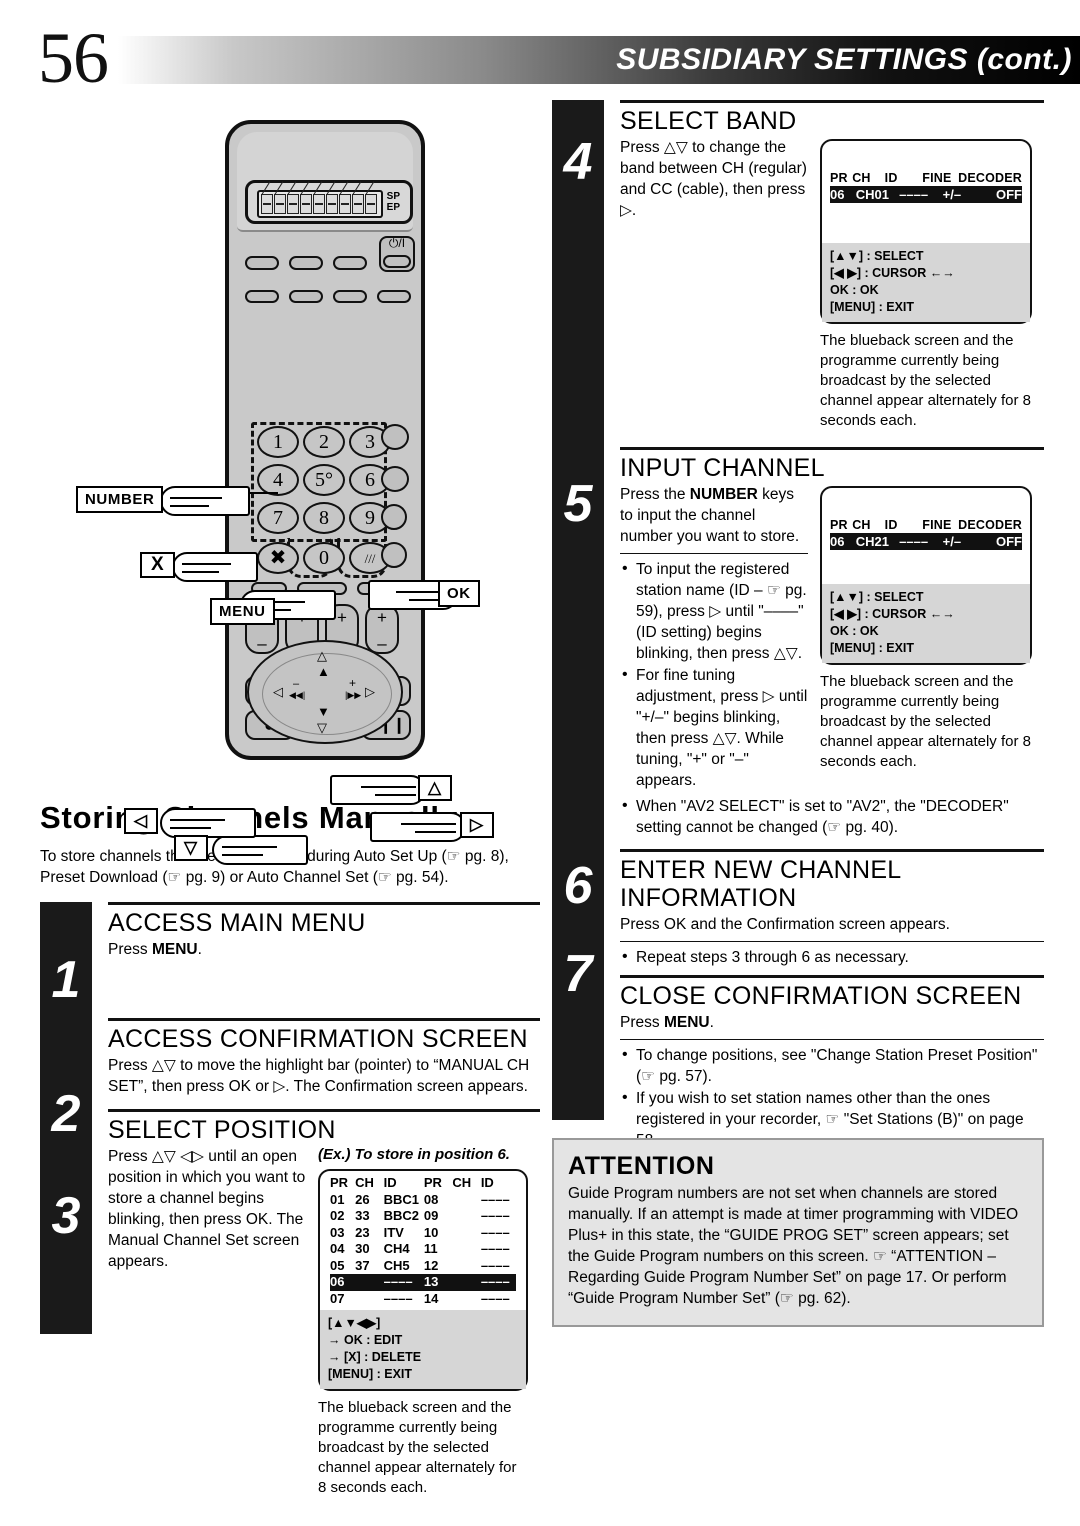 The width and height of the screenshot is (1080, 1526). What do you see at coordinates (362, 1248) in the screenshot?
I see `cell: 30` at bounding box center [362, 1248].